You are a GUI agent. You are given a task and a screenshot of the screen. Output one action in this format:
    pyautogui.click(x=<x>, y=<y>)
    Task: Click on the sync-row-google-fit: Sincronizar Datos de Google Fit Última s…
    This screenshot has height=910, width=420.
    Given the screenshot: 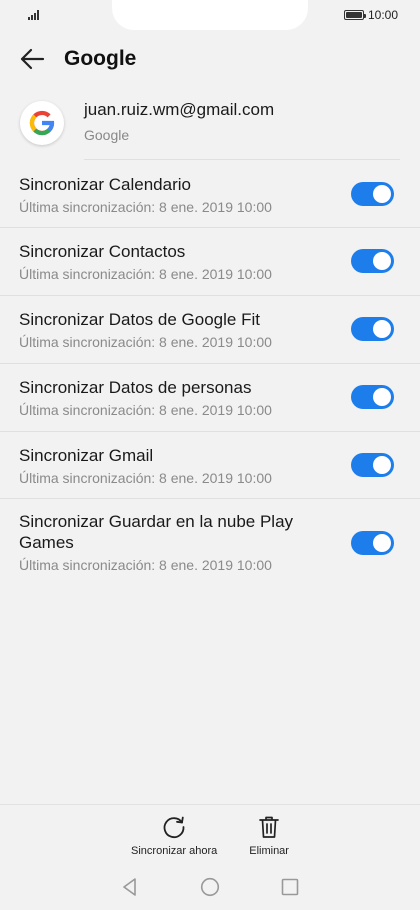 What is the action you would take?
    pyautogui.click(x=210, y=330)
    